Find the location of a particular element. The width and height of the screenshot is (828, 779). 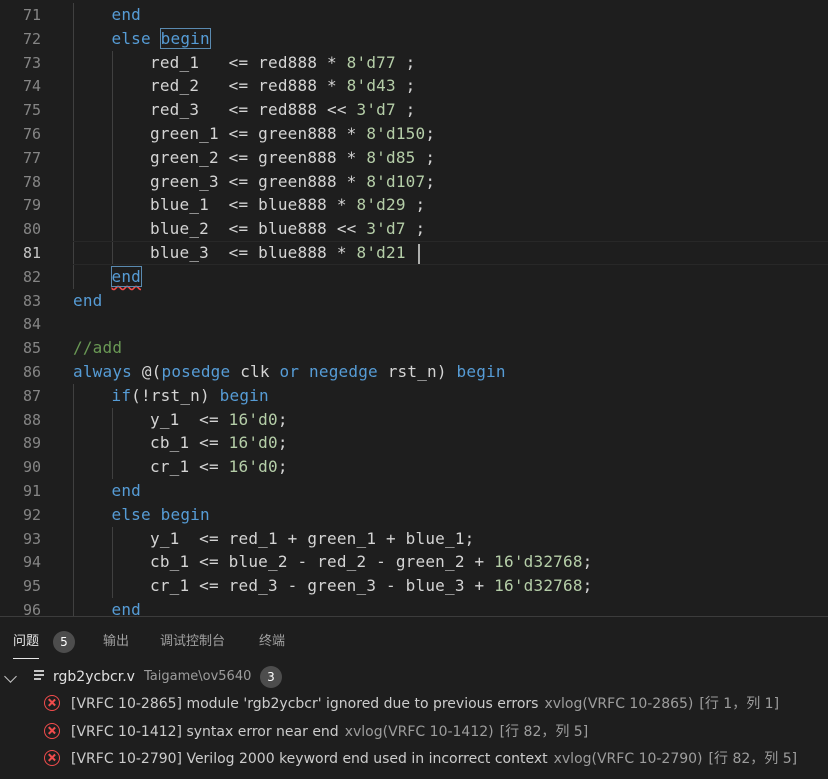

line-number: 86 is located at coordinates (31, 372).